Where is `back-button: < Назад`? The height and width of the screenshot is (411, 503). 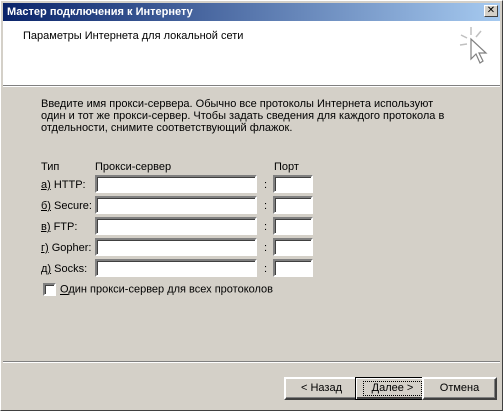 back-button: < Назад is located at coordinates (321, 388).